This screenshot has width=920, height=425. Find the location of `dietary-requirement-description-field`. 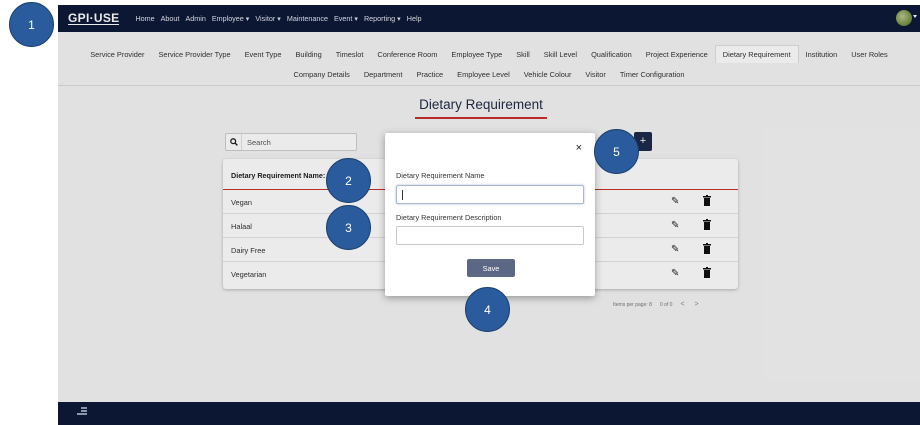

dietary-requirement-description-field is located at coordinates (490, 235).